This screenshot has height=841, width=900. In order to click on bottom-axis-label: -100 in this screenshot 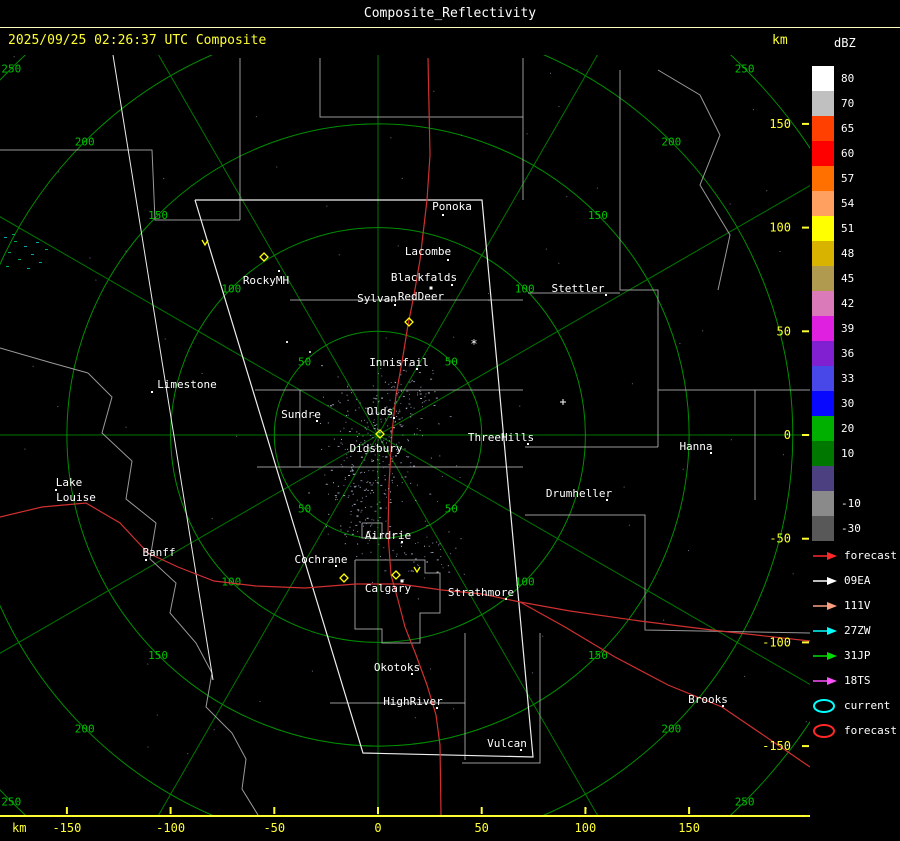, I will do `click(171, 828)`.